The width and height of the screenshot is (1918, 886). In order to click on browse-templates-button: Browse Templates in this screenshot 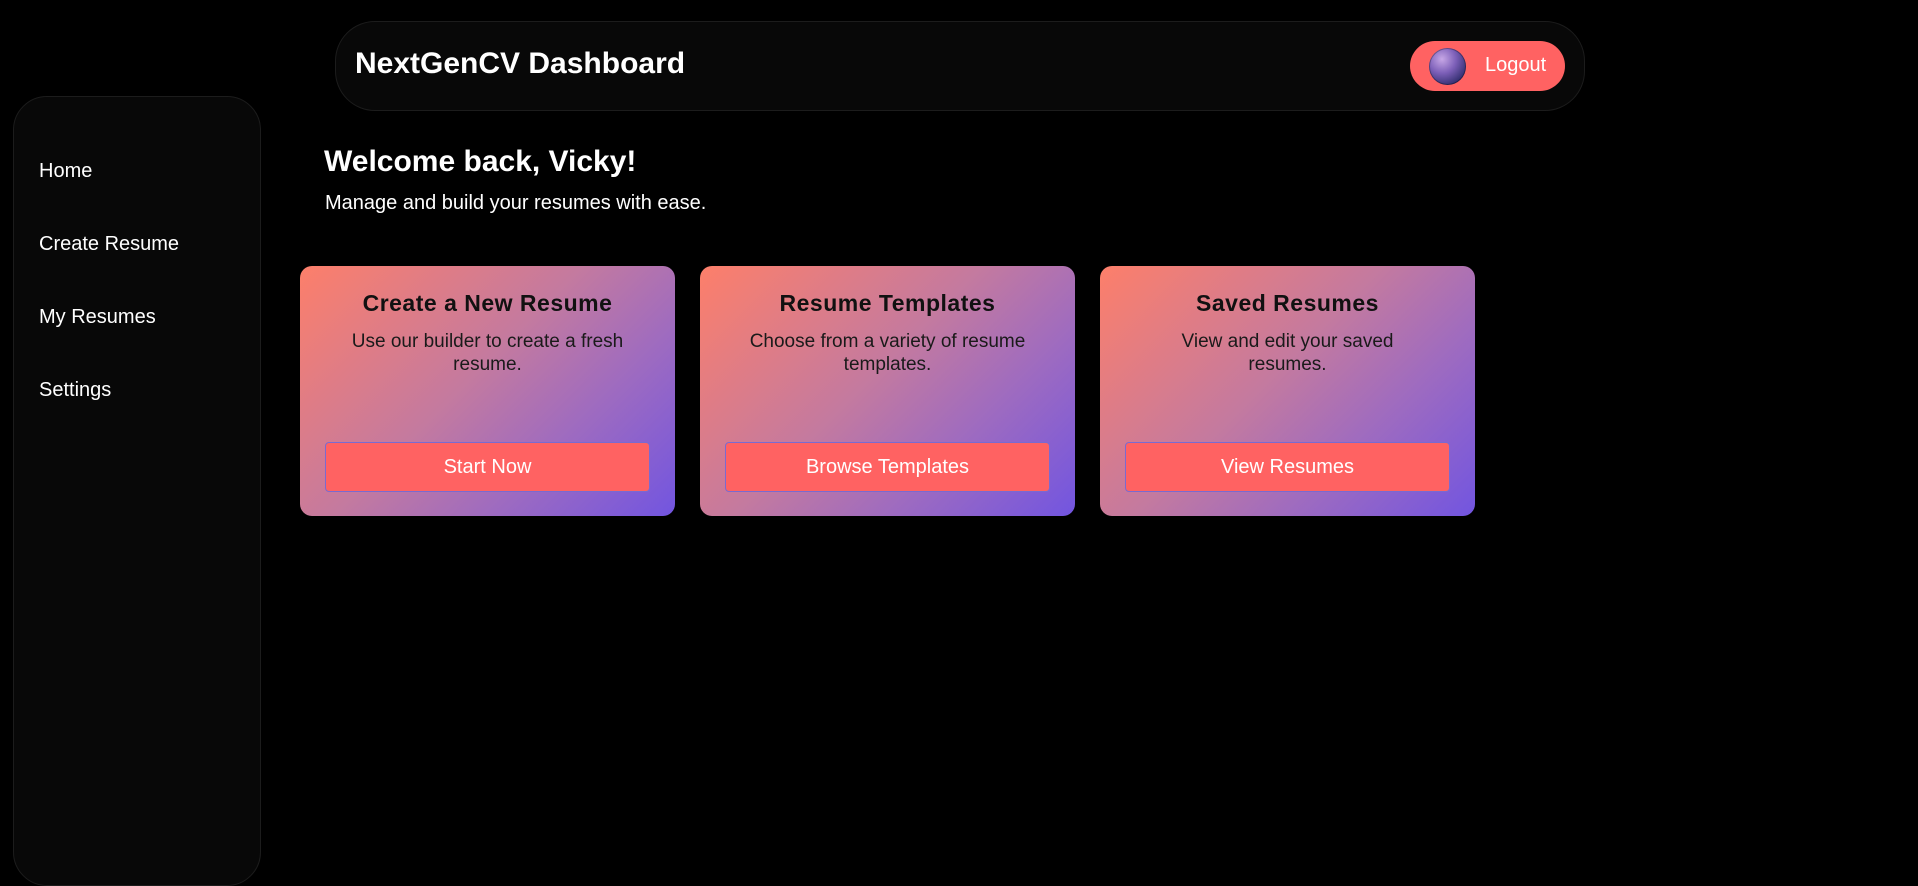, I will do `click(887, 467)`.